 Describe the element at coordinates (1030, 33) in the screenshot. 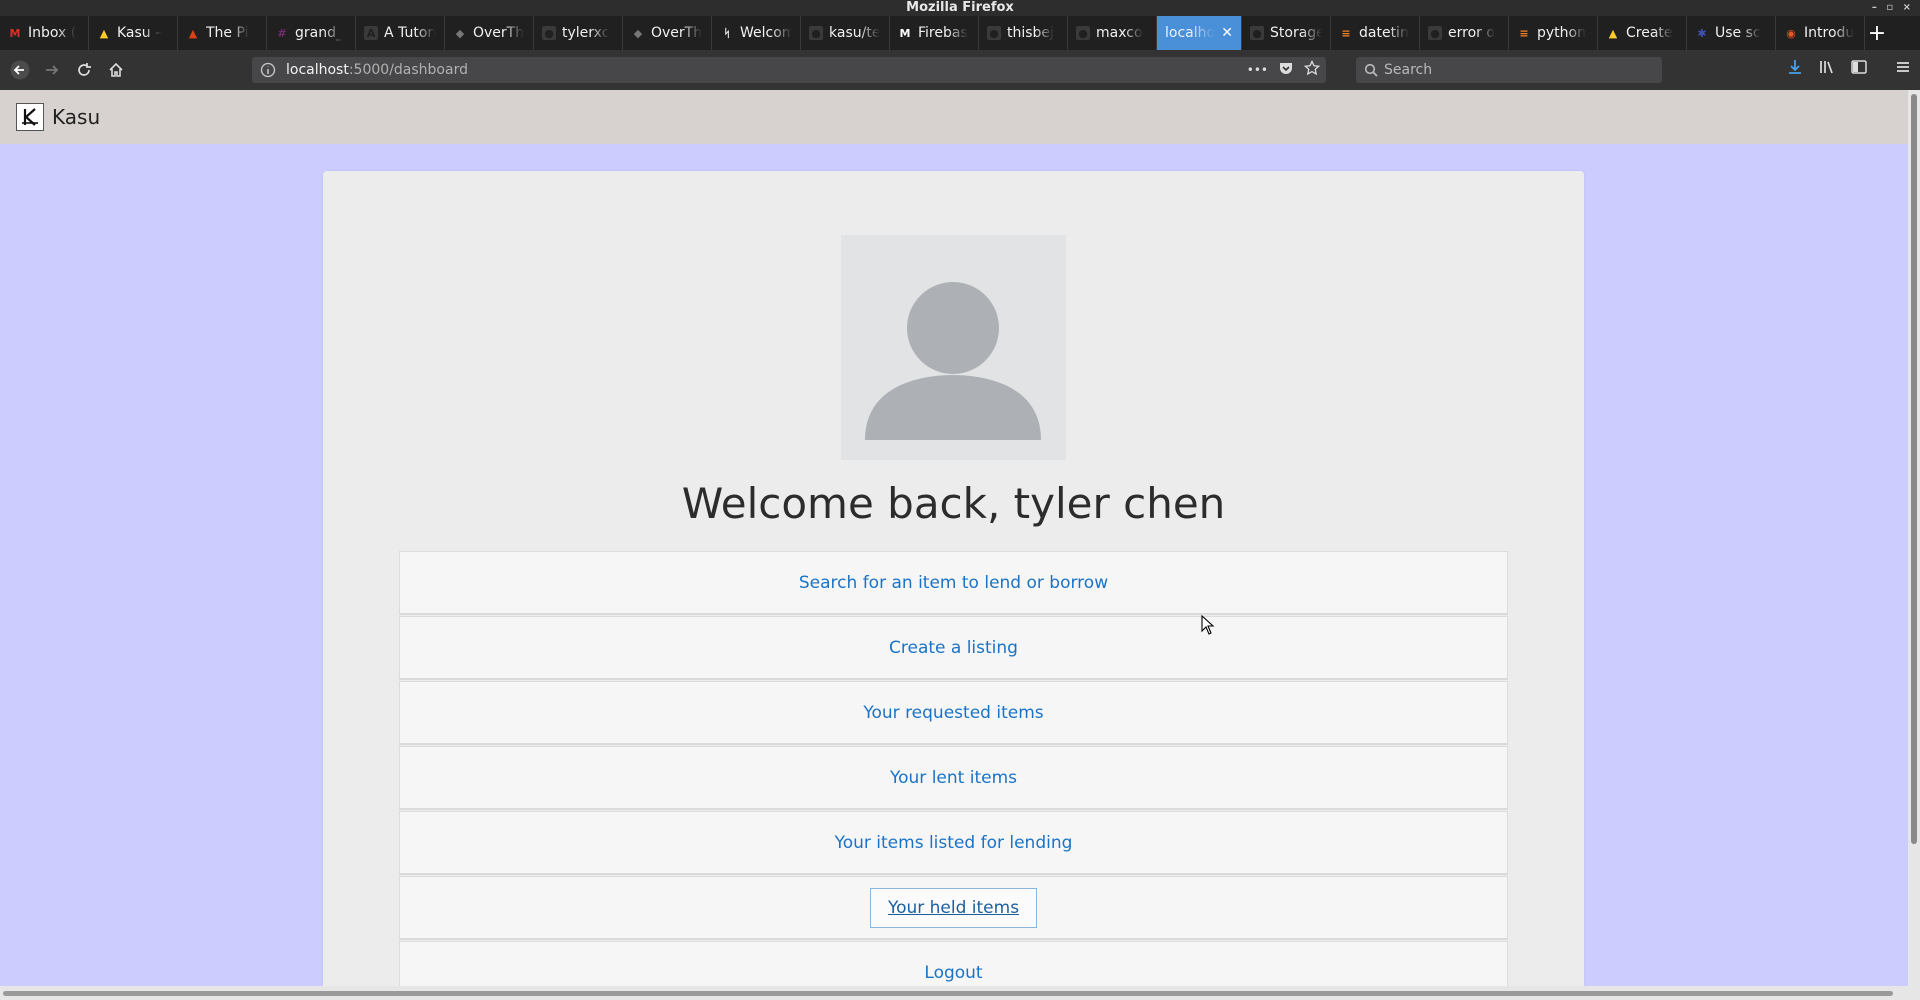

I see `tab-label: thisbej` at that location.